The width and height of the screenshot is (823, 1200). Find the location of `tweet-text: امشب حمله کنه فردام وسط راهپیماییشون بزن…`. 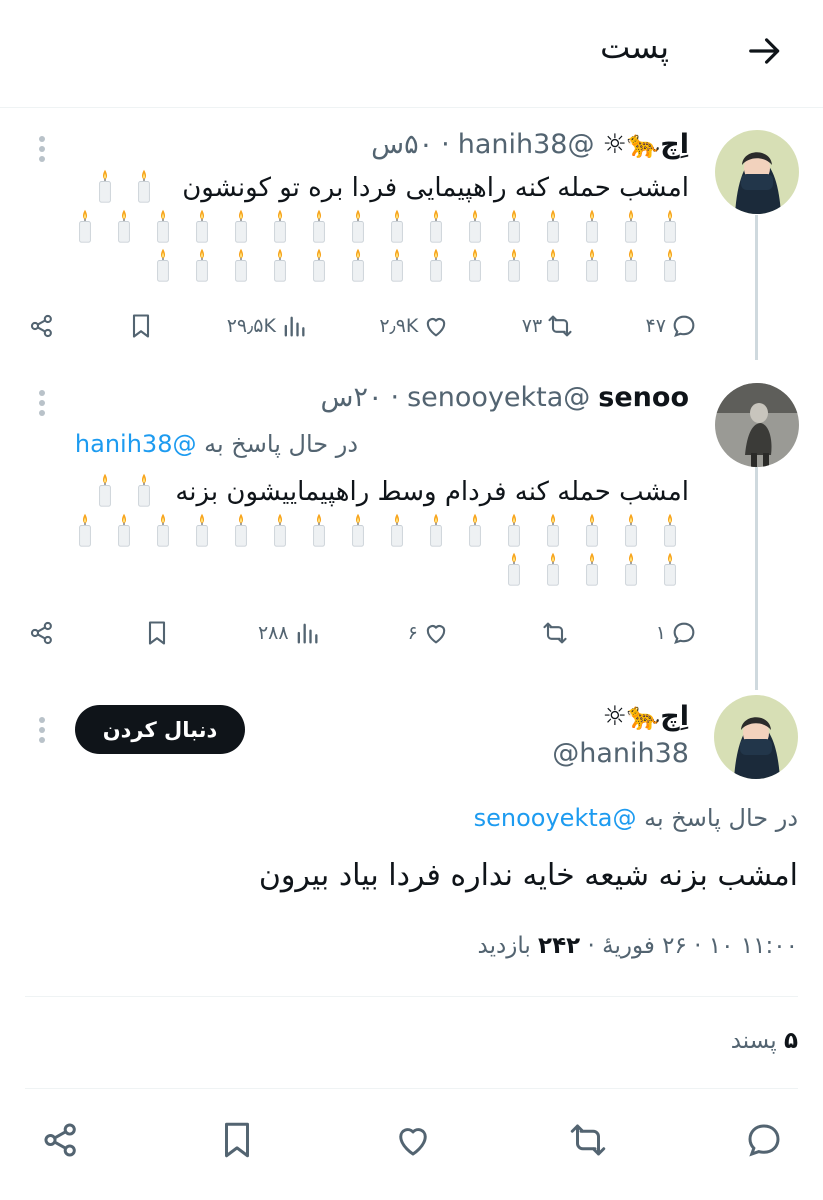

tweet-text: امشب حمله کنه فردام وسط راهپیماییشون بزن… is located at coordinates (432, 492).